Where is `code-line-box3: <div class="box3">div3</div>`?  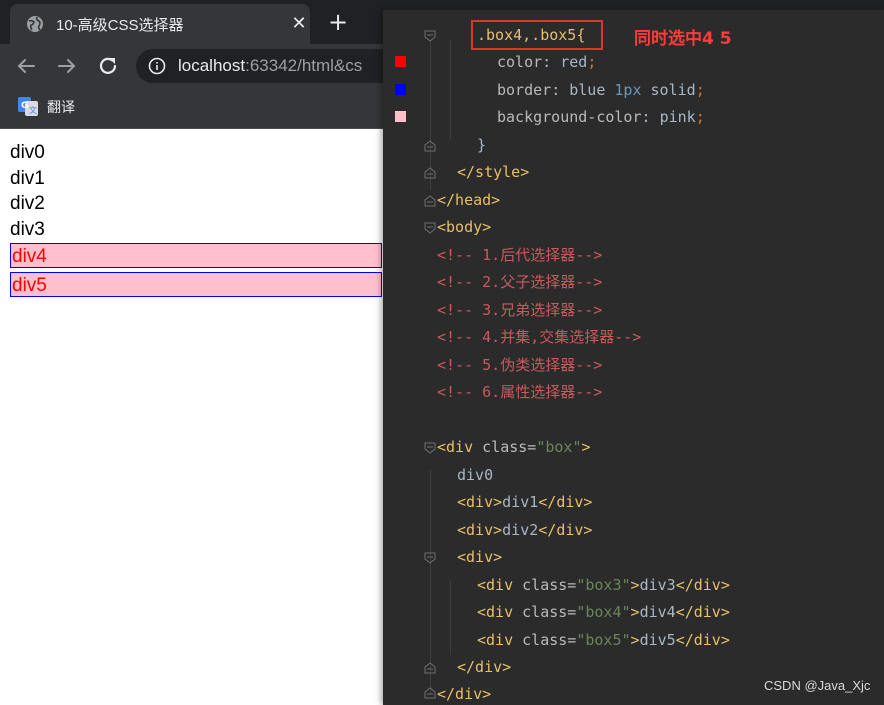 code-line-box3: <div class="box3">div3</div> is located at coordinates (603, 585).